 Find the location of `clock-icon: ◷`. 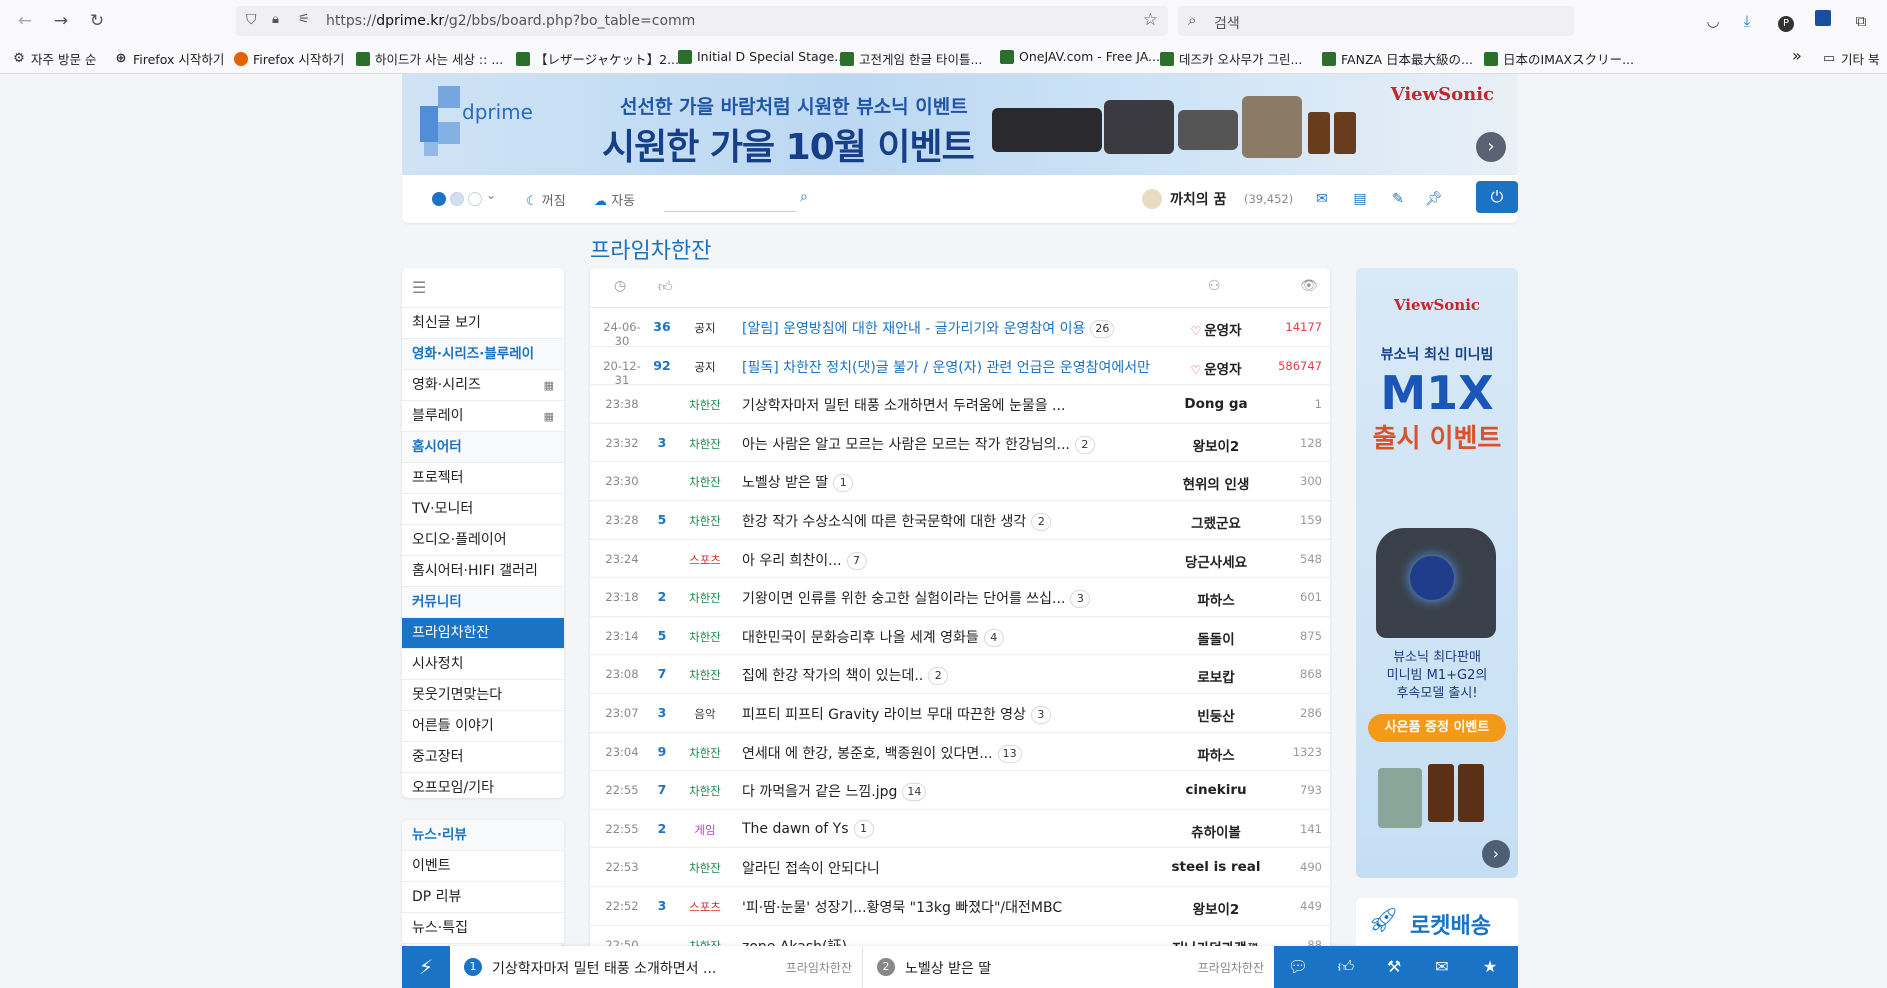

clock-icon: ◷ is located at coordinates (620, 286).